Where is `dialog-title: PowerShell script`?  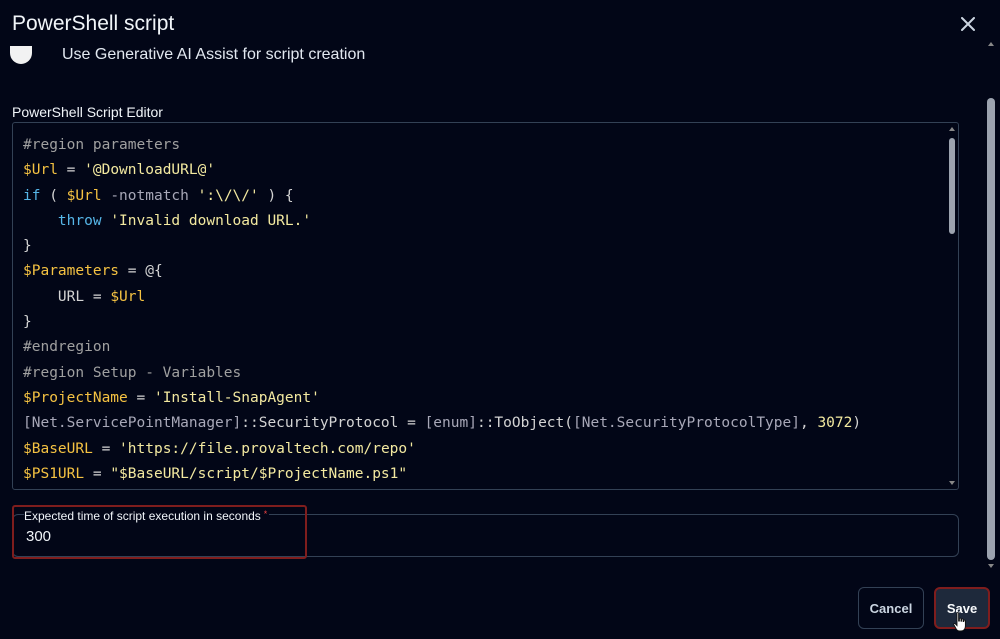
dialog-title: PowerShell script is located at coordinates (93, 23).